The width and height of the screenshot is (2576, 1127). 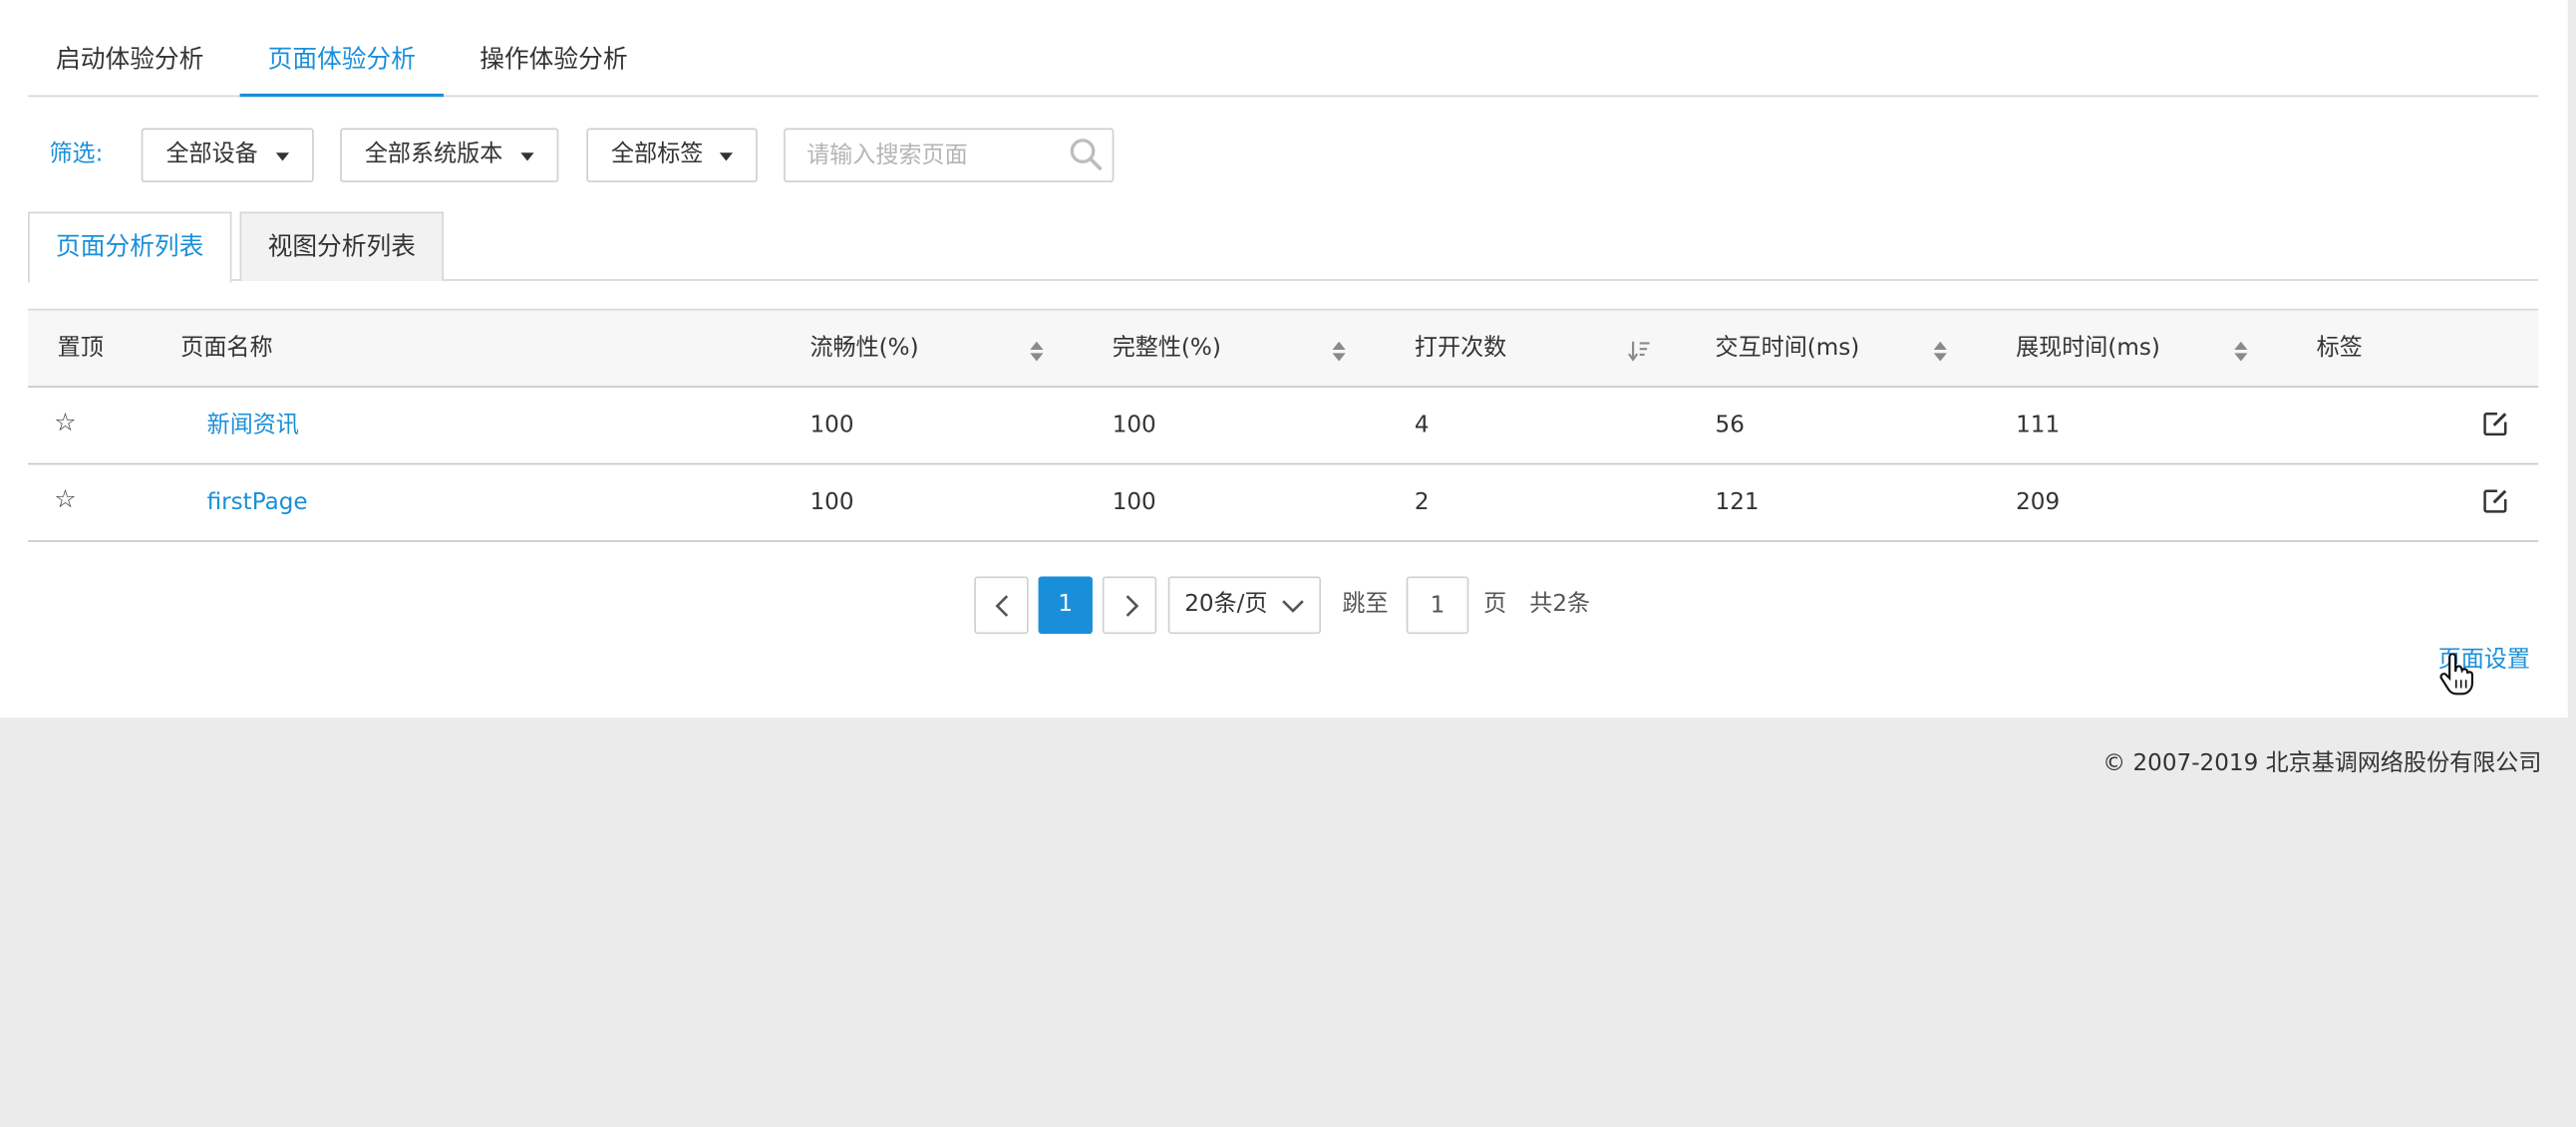 I want to click on interaction-time-value: 56, so click(x=1730, y=425).